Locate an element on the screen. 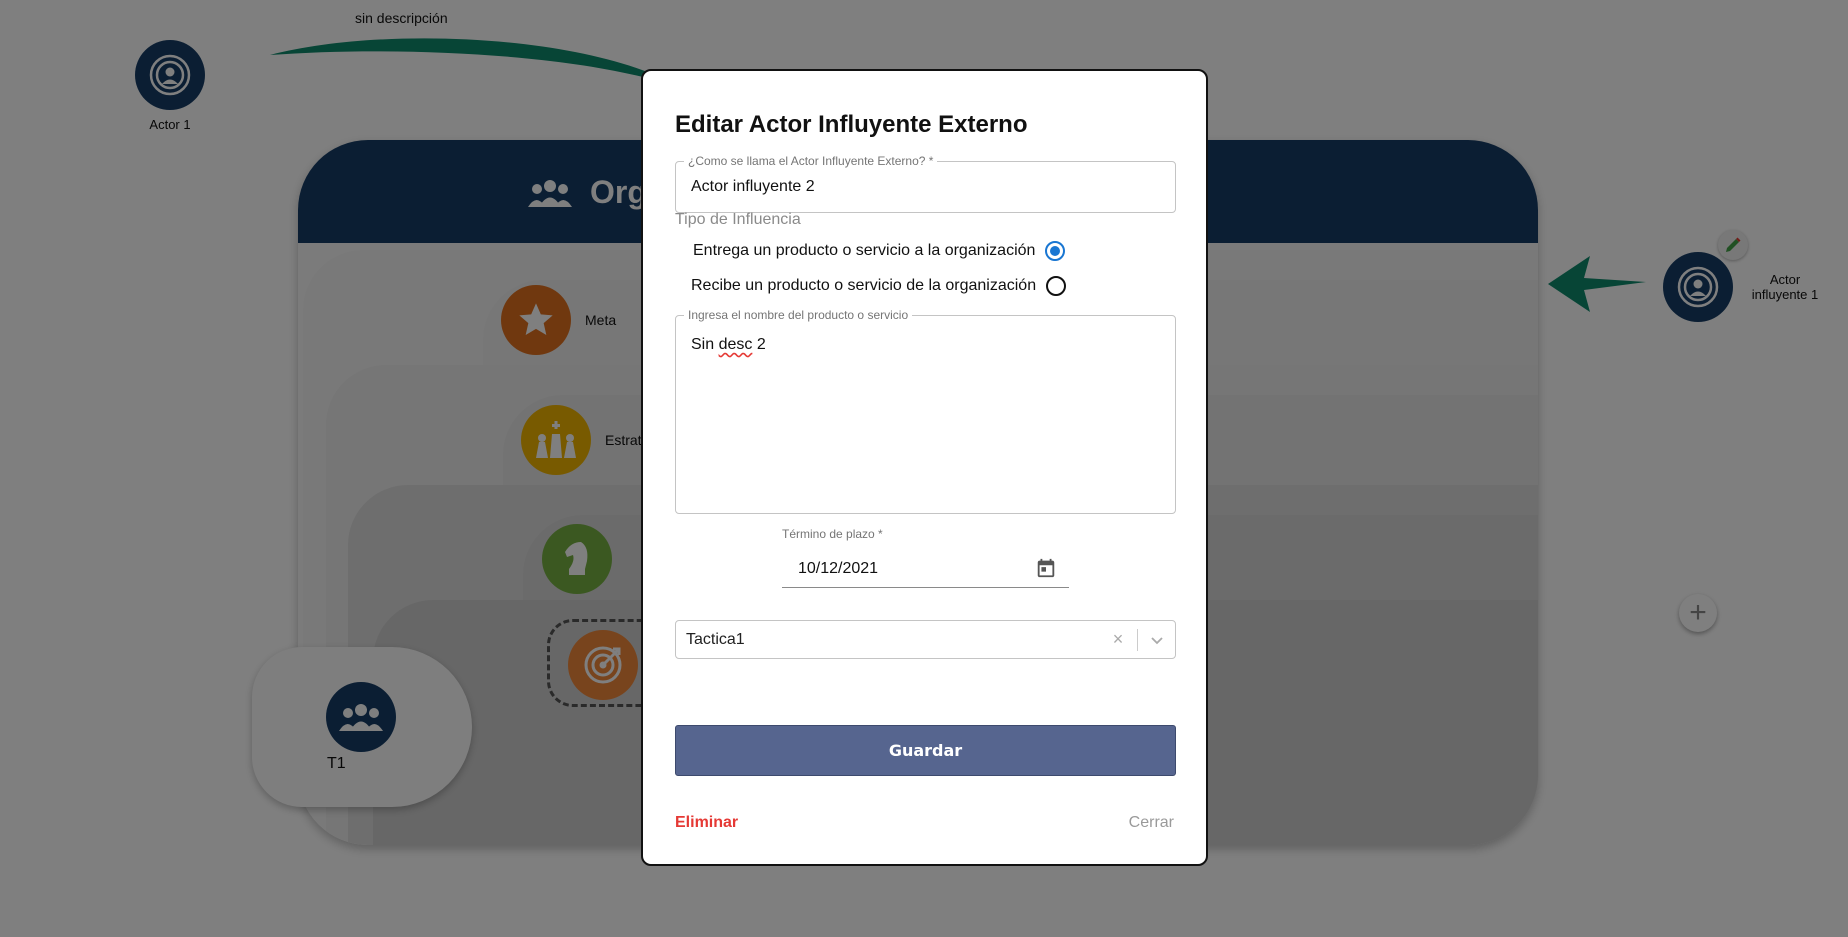 This screenshot has width=1848, height=937. modal-title: Editar Actor Influyente Externo is located at coordinates (851, 124).